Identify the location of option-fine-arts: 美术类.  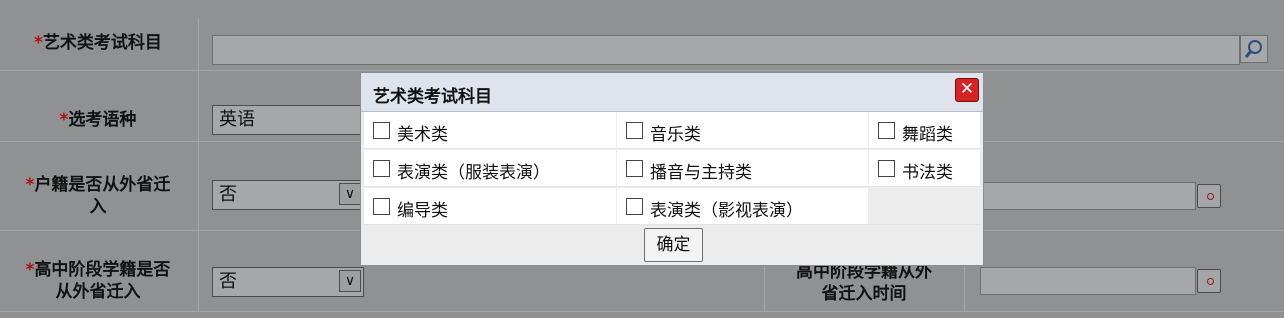
(490, 130).